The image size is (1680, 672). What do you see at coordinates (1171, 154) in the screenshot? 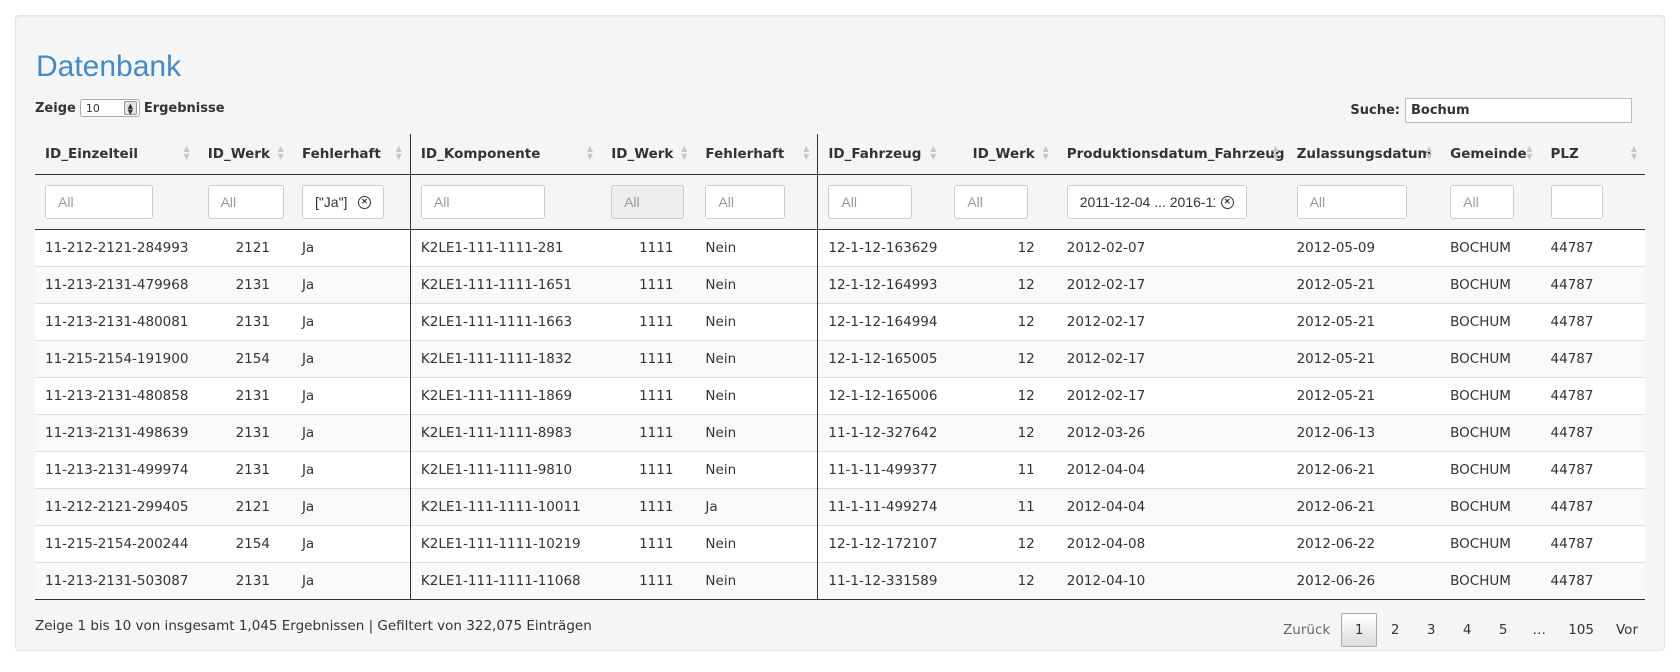
I see `column-header-produktionsdatum-fahrzeug: Produktionsdatum_Fahrzeug ▲ ▼` at bounding box center [1171, 154].